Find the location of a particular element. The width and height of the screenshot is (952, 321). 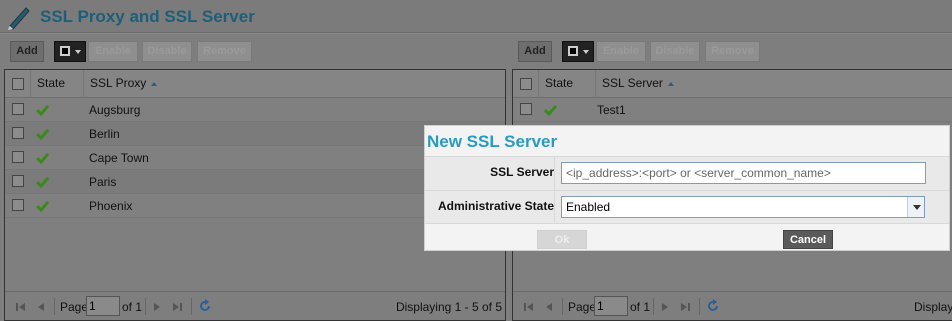

column-header-label: SSL Server is located at coordinates (632, 83).